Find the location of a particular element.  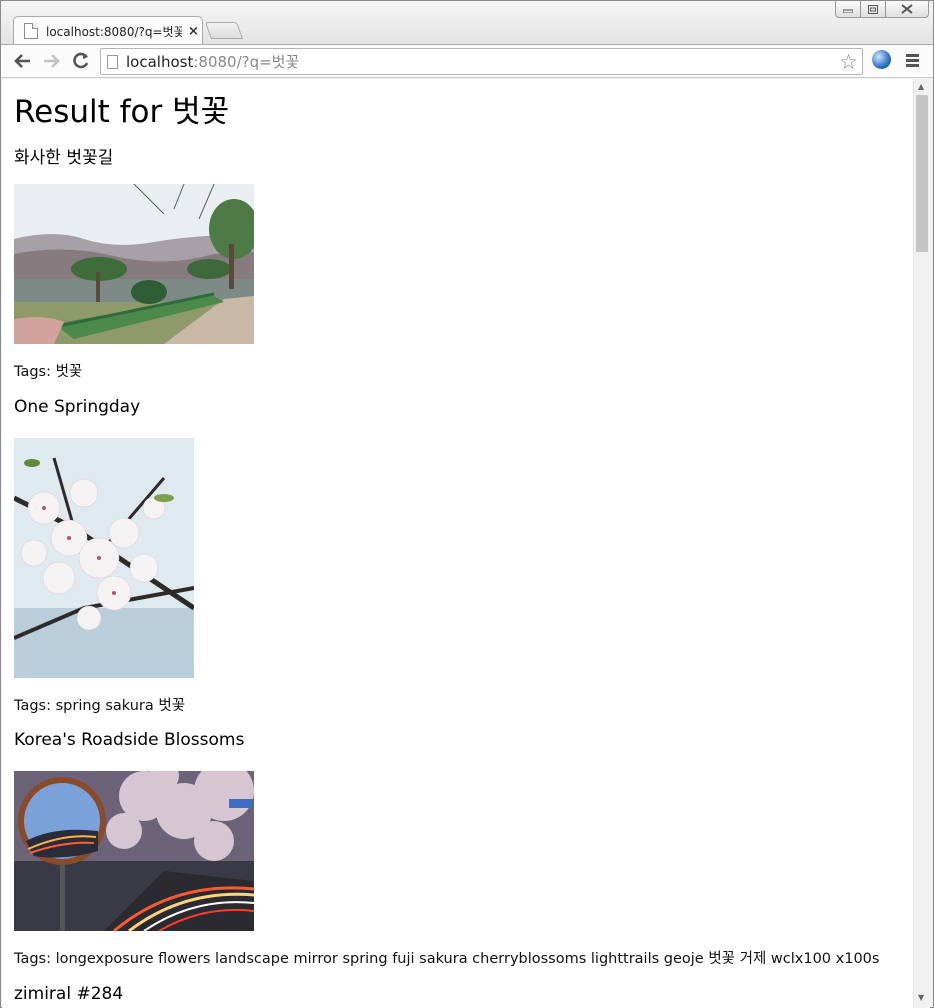

cherry-blossom-road-photo is located at coordinates (134, 264).